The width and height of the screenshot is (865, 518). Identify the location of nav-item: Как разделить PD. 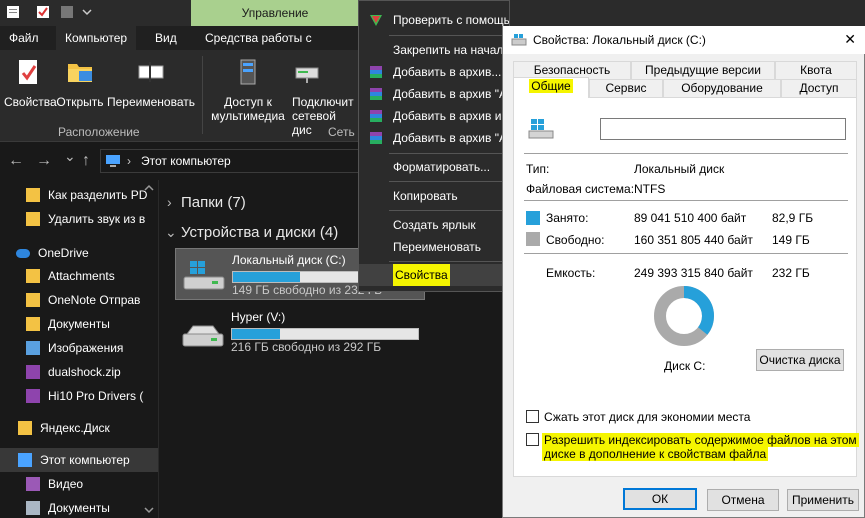
(79, 195).